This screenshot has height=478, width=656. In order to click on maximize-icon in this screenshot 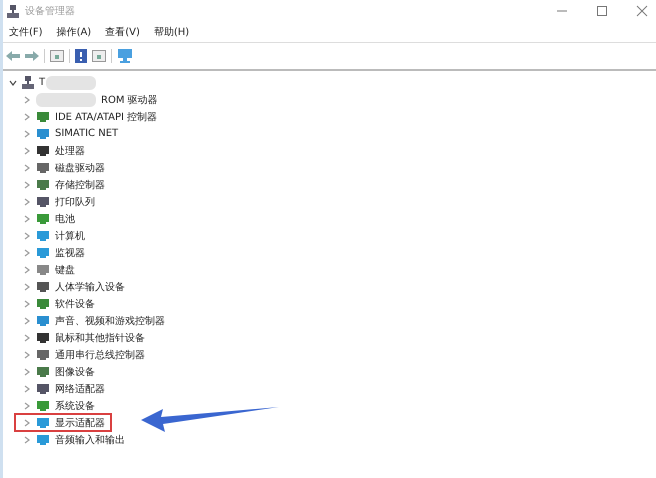, I will do `click(602, 11)`.